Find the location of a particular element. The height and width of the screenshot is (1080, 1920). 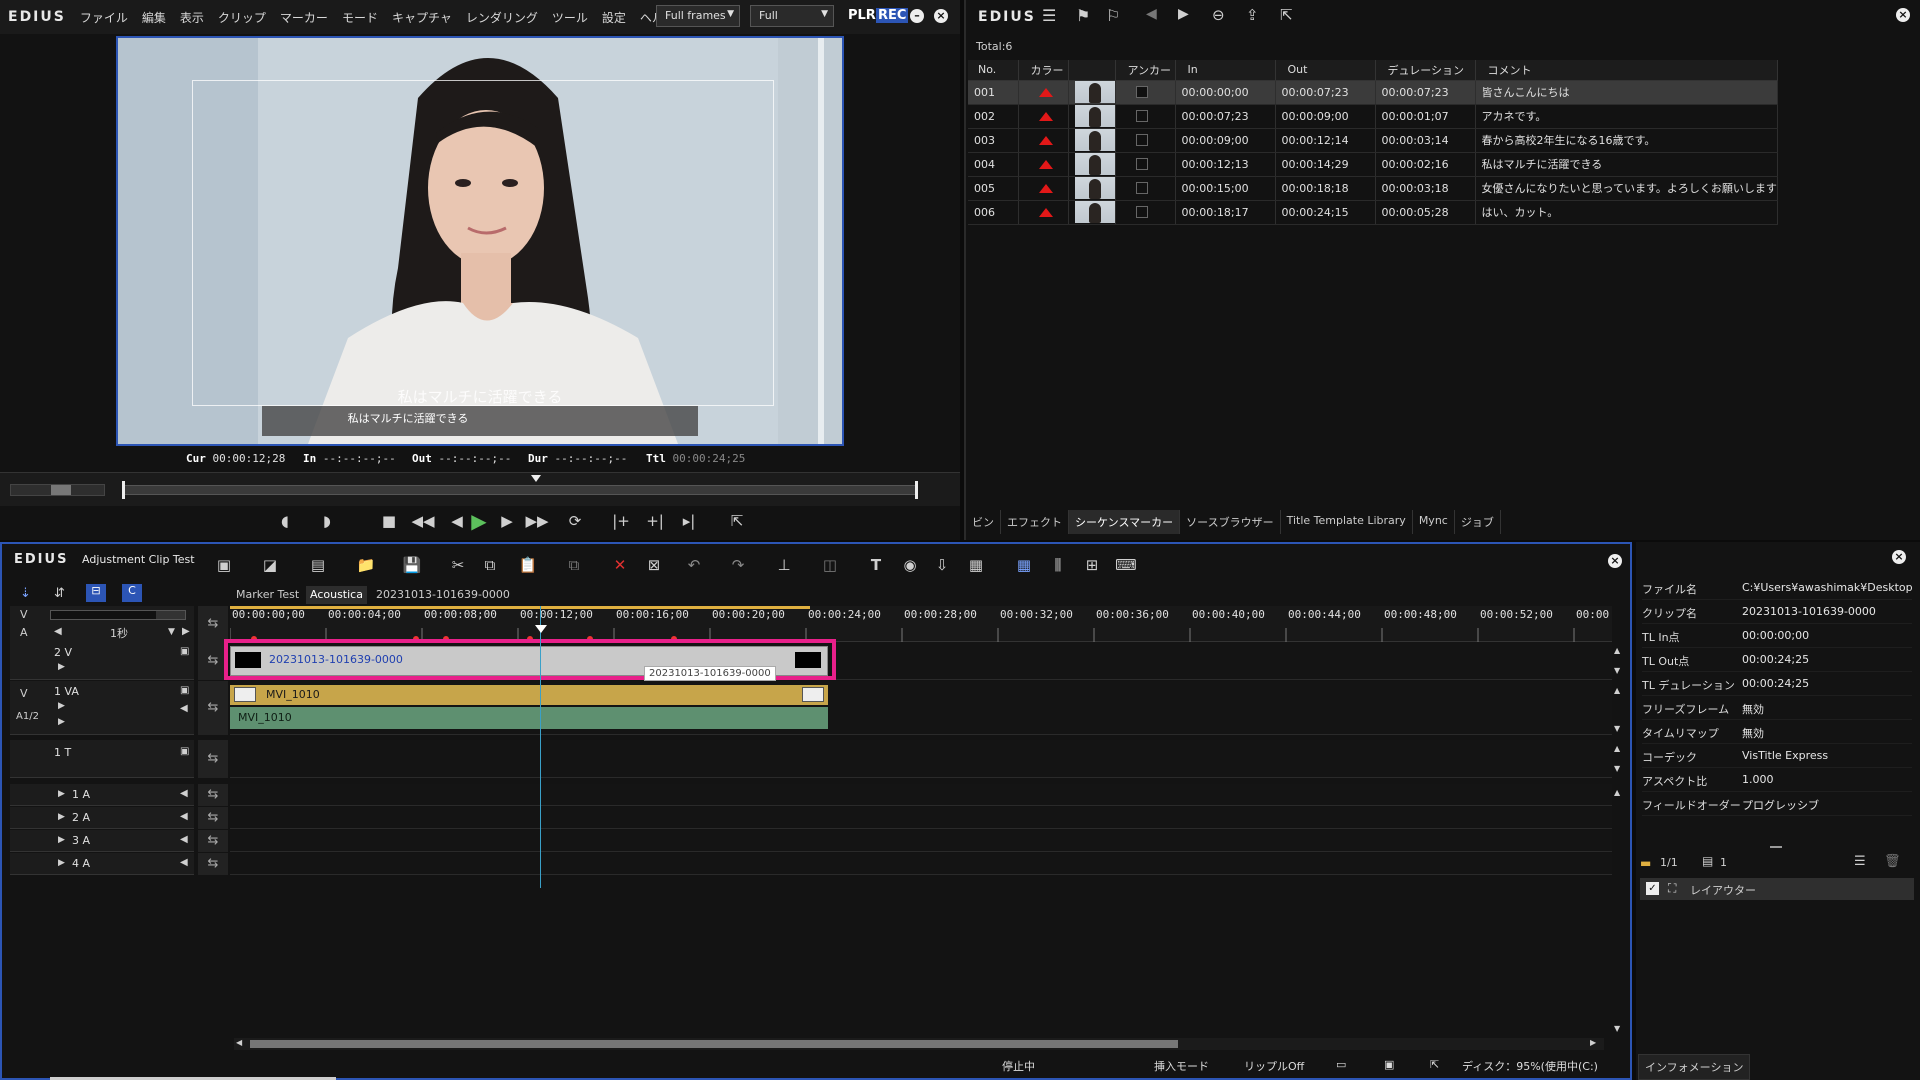

menu-mode: モード is located at coordinates (360, 17).